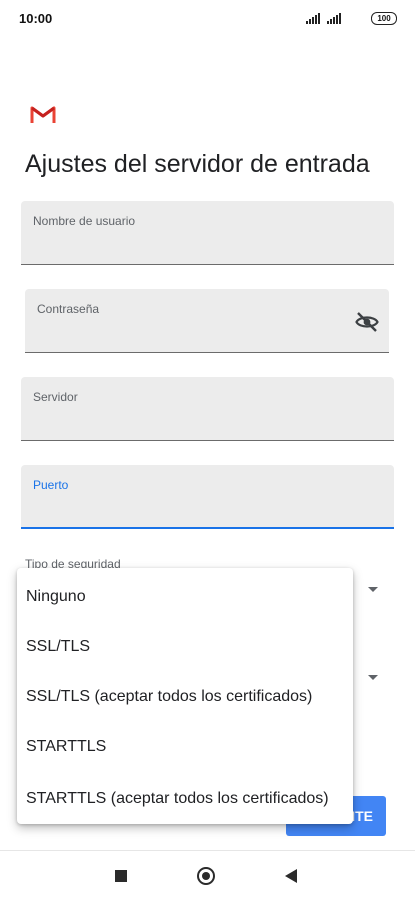  I want to click on visibility-off-icon, so click(367, 322).